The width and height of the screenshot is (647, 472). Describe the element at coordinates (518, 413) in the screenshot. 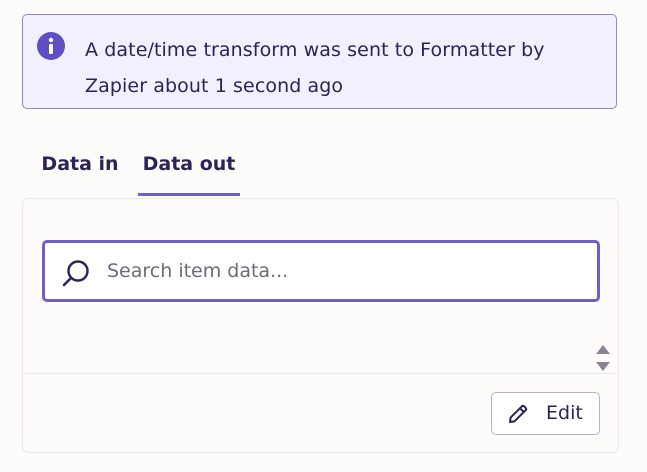

I see `pencil-icon` at that location.